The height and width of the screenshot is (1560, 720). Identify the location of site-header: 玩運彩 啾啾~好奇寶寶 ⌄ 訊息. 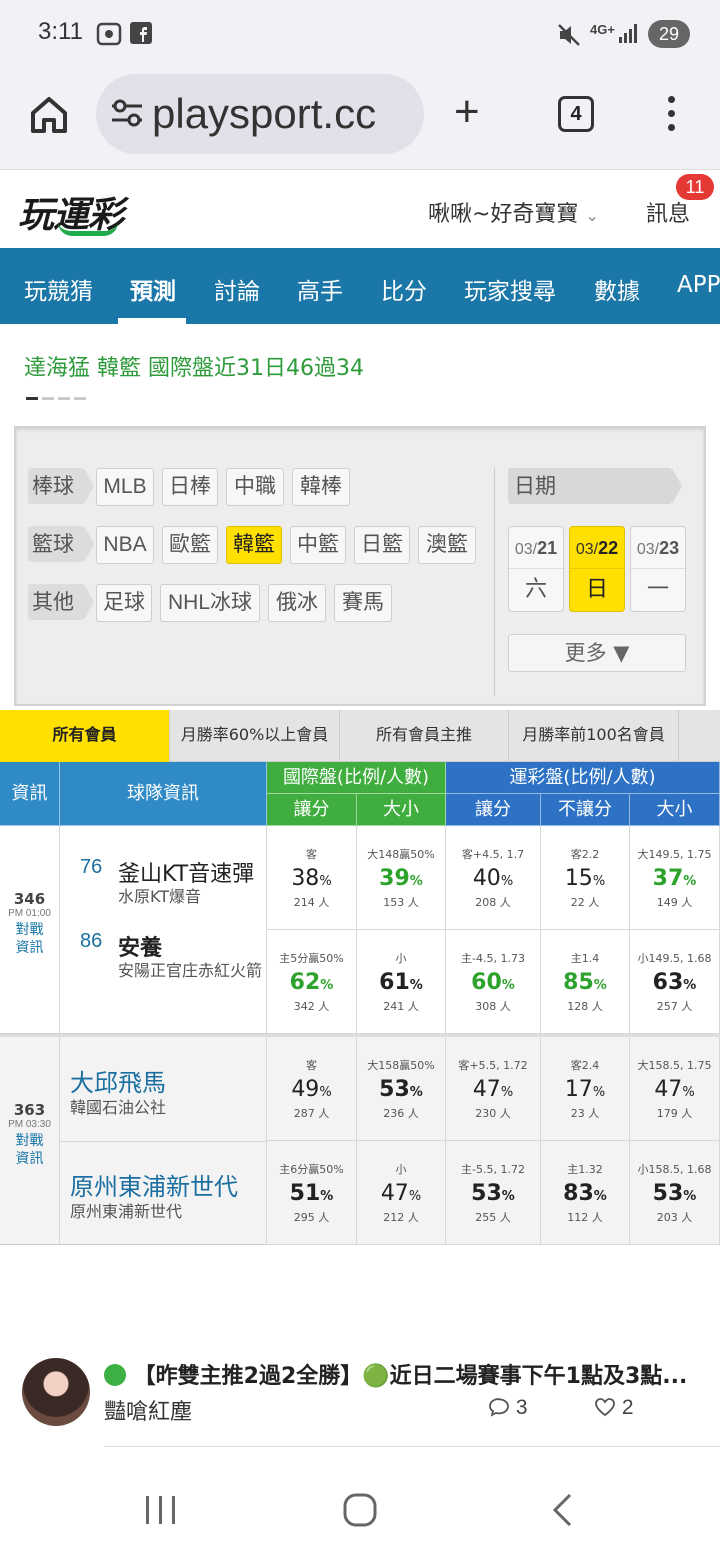
(360, 209).